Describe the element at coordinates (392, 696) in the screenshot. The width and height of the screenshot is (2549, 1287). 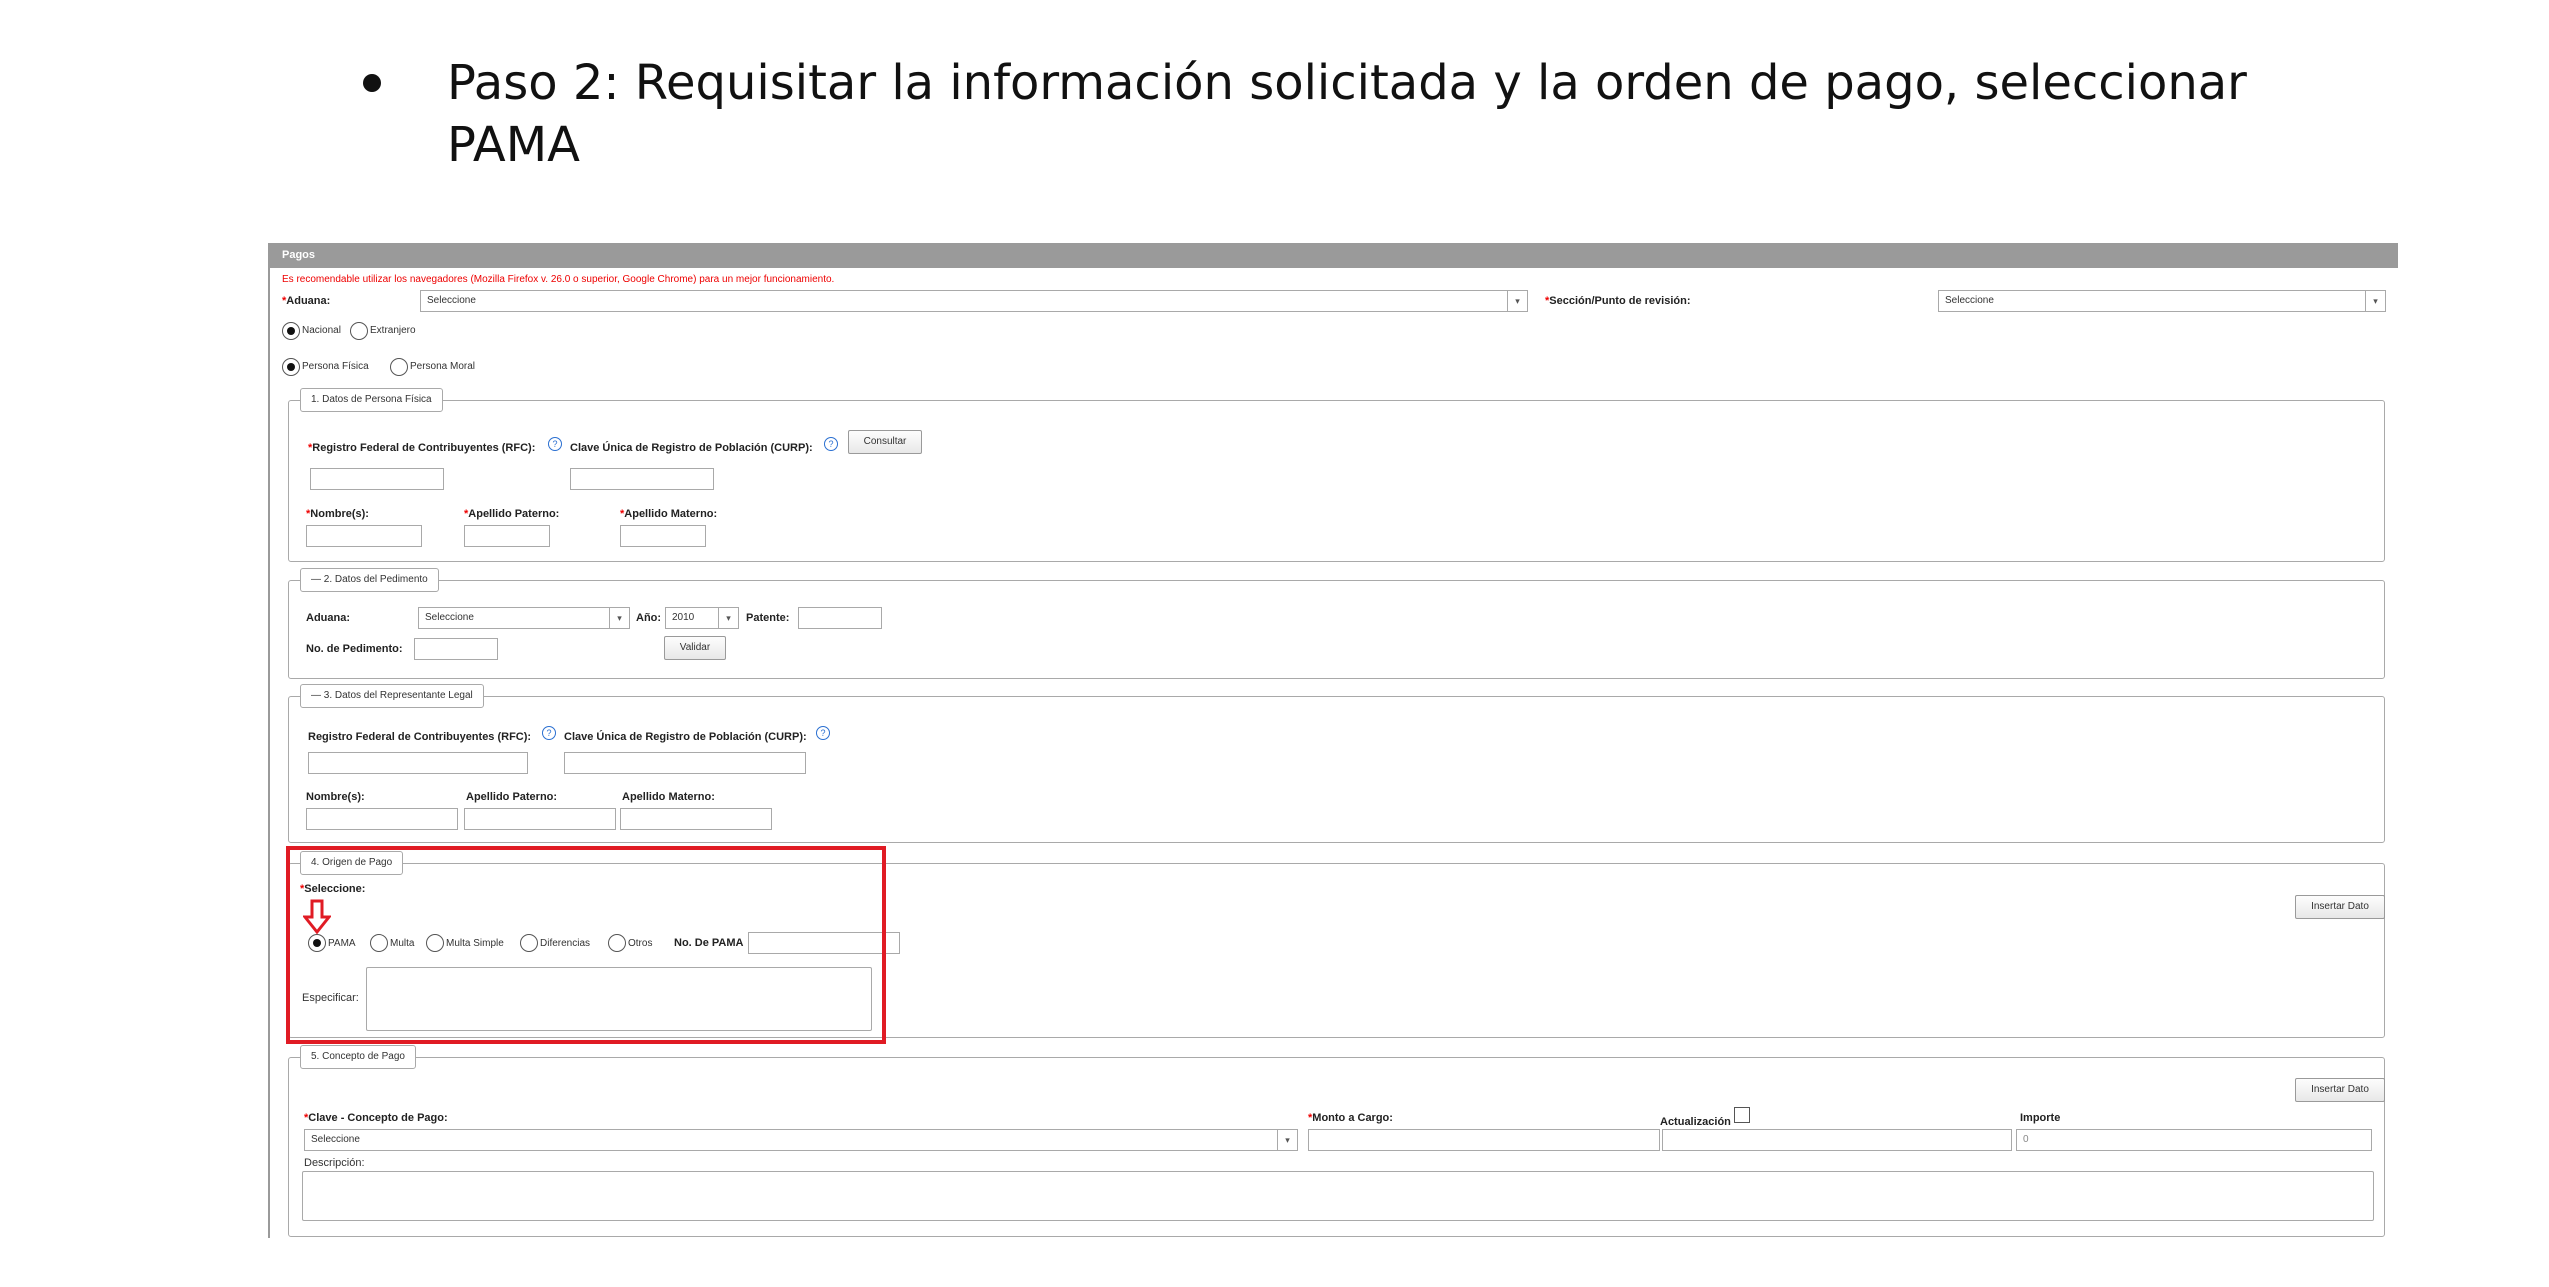
I see `section3-legend: — 3. Datos del Representante Legal` at that location.